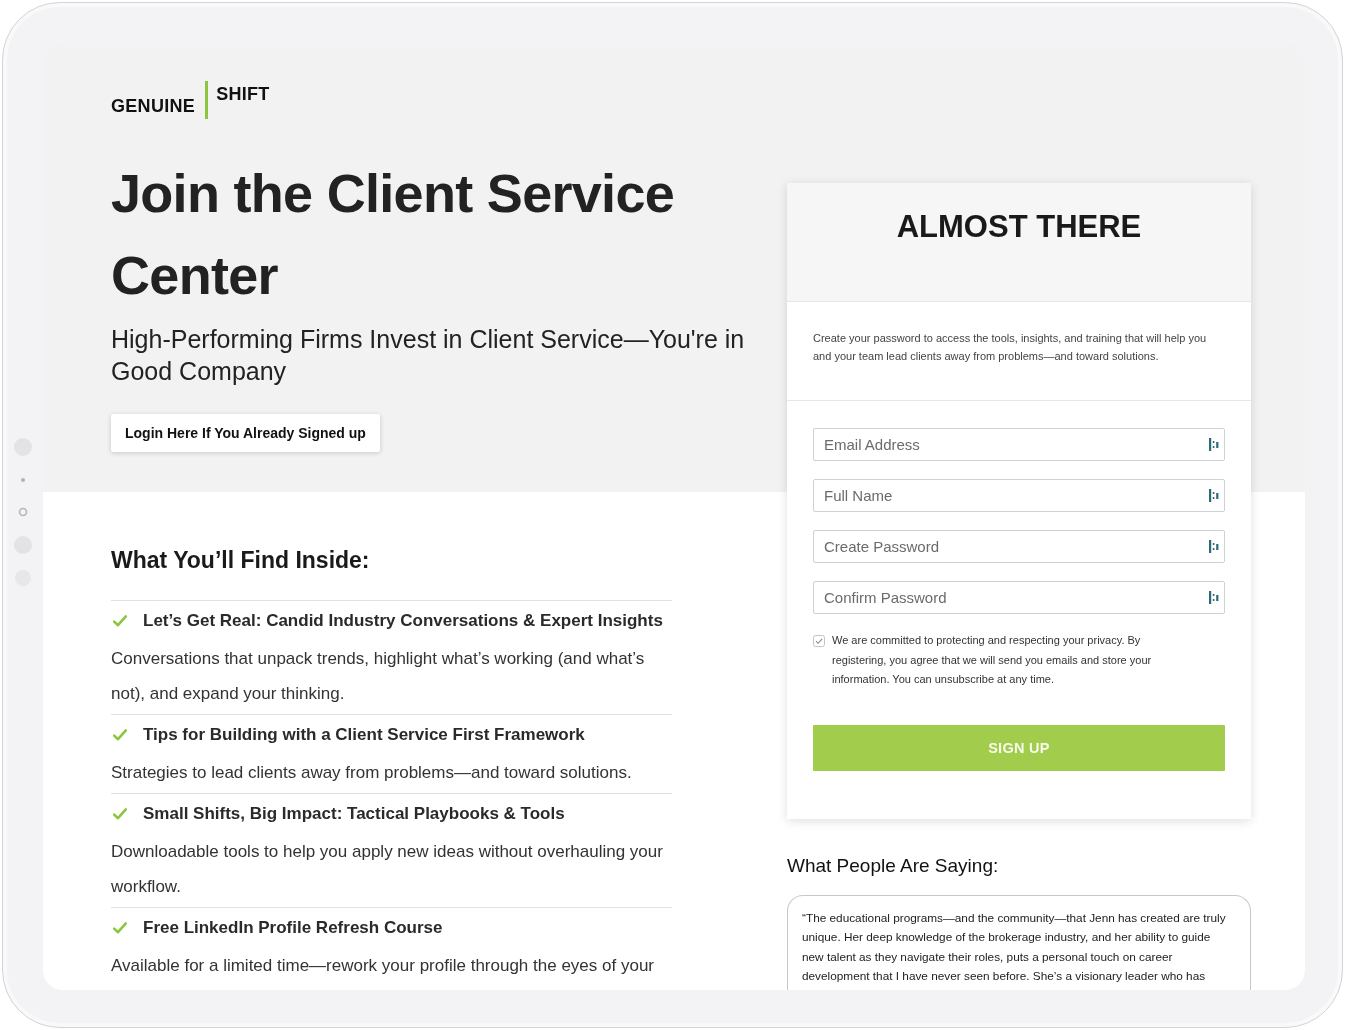  What do you see at coordinates (428, 355) in the screenshot?
I see `page-subtitle: High-Performing Firms Invest in Client Service—You're in Good Company` at bounding box center [428, 355].